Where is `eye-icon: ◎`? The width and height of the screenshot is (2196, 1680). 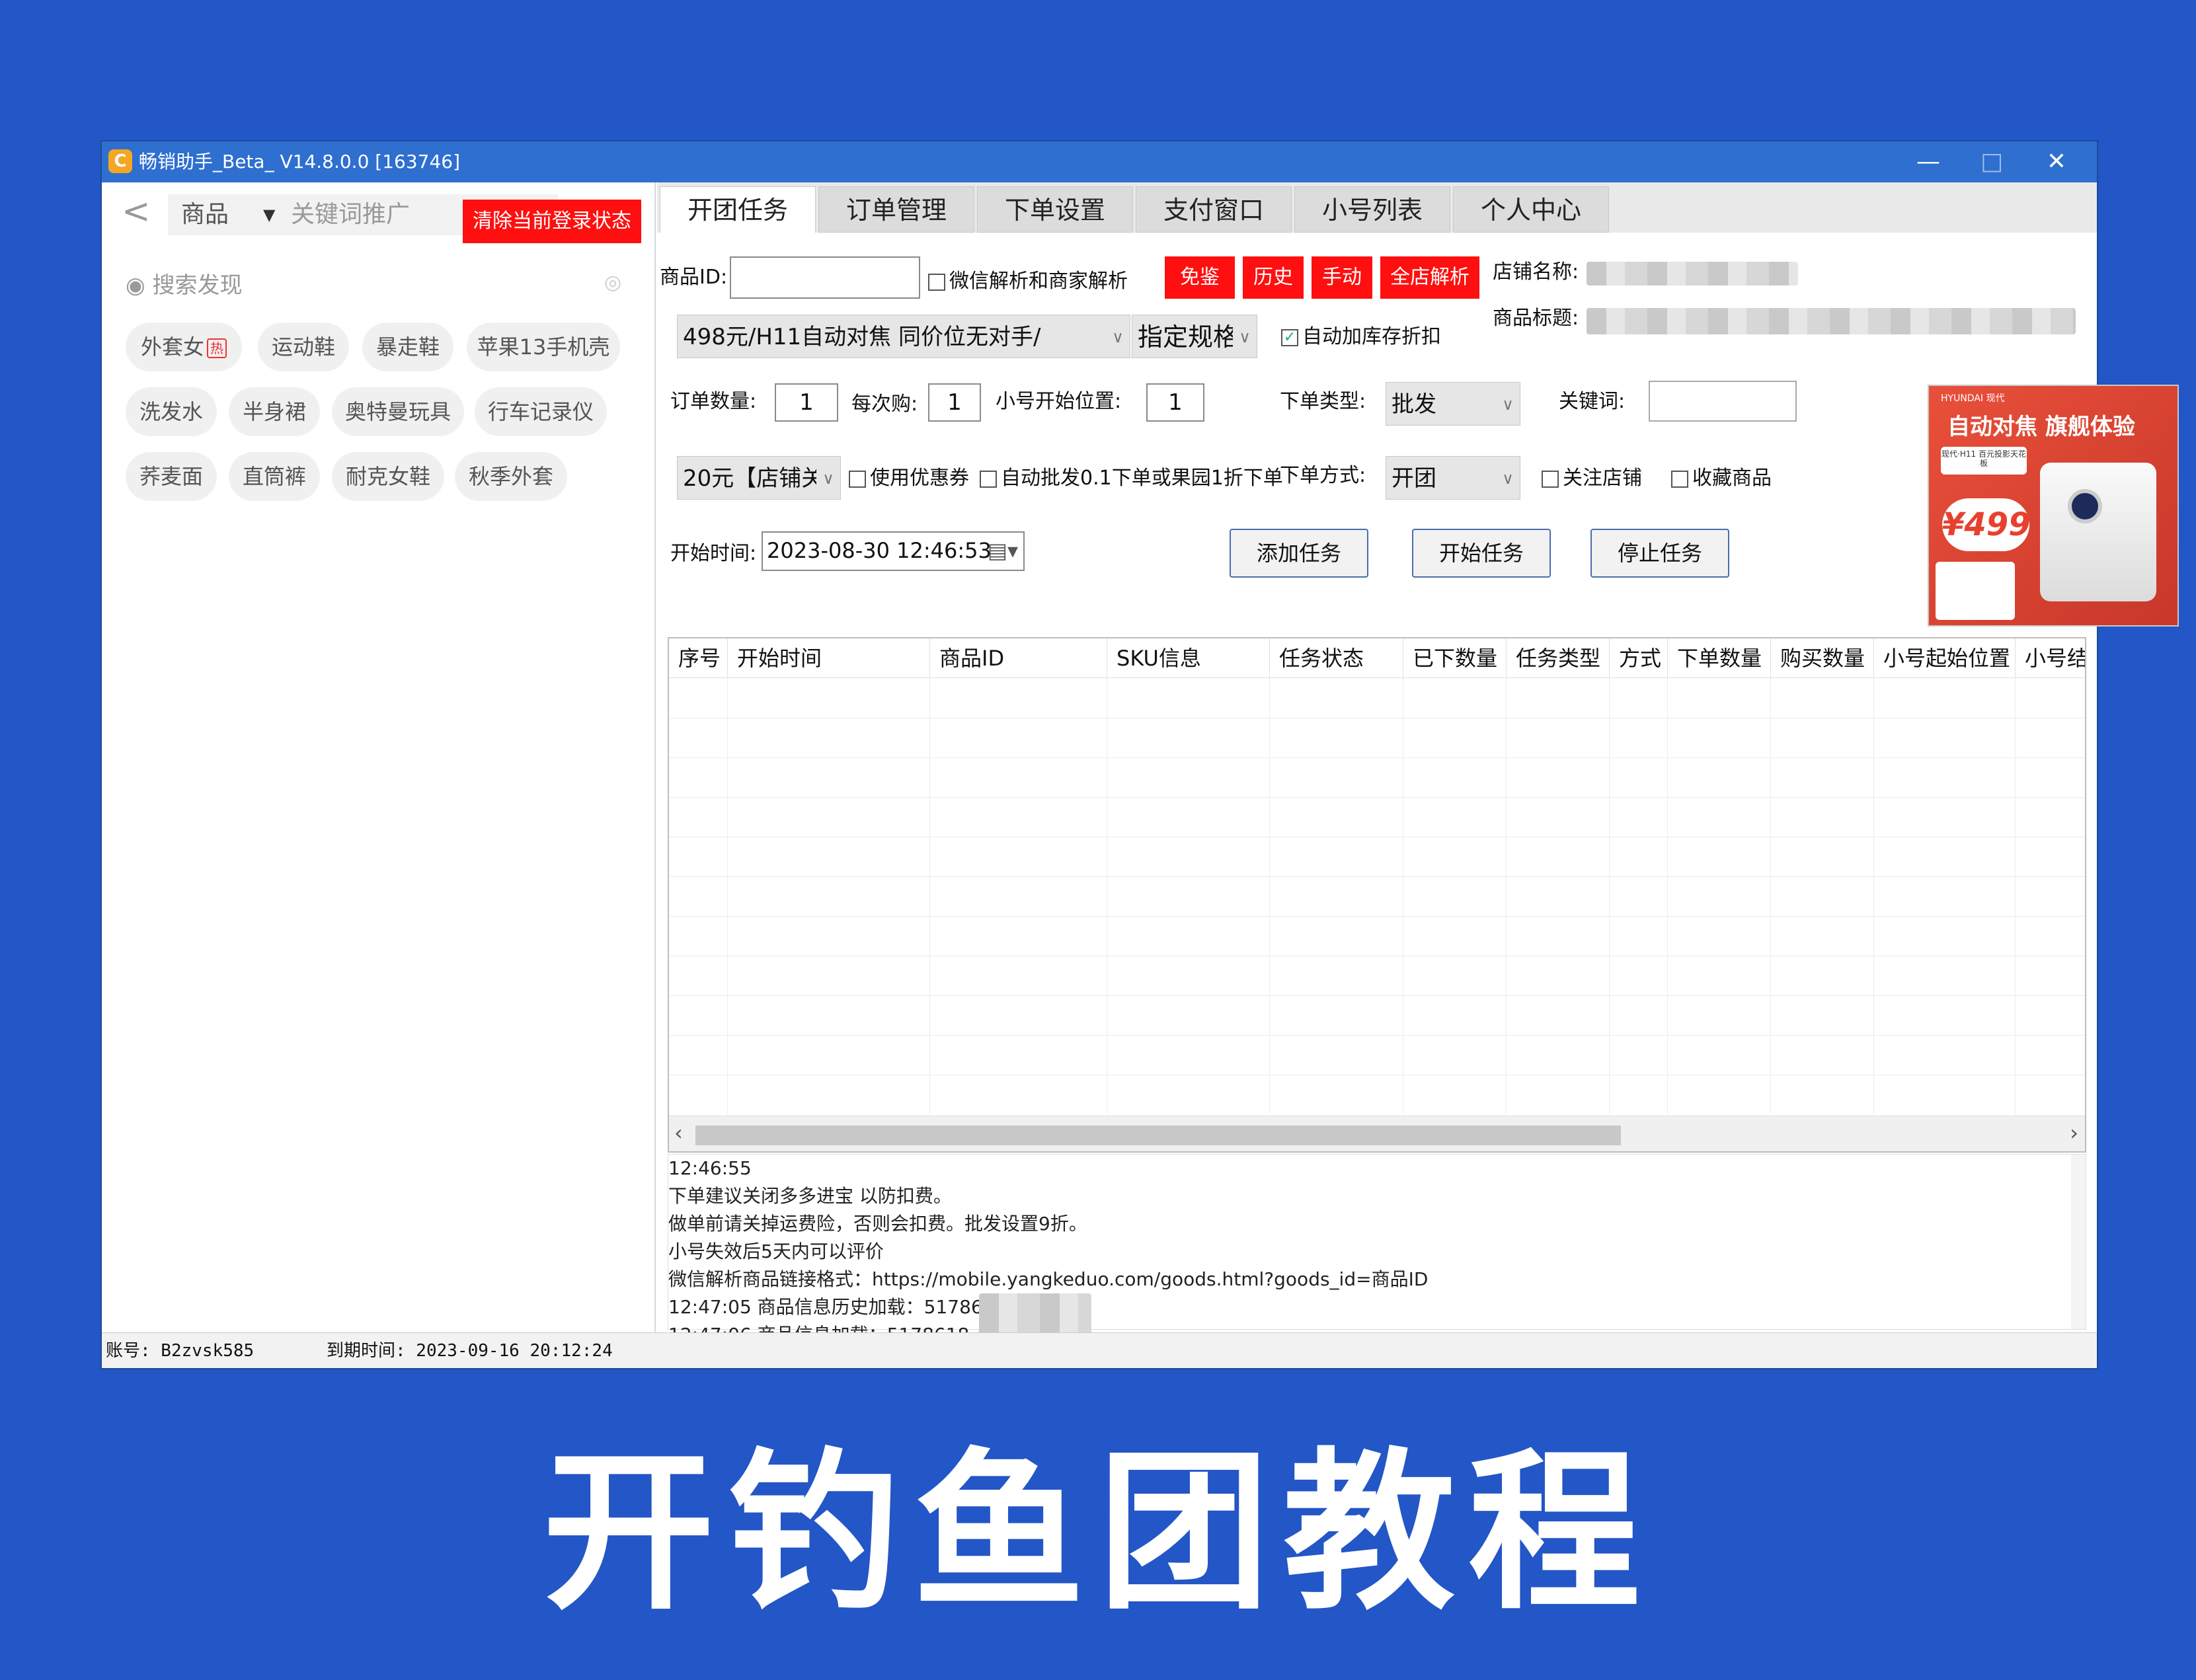 eye-icon: ◎ is located at coordinates (612, 282).